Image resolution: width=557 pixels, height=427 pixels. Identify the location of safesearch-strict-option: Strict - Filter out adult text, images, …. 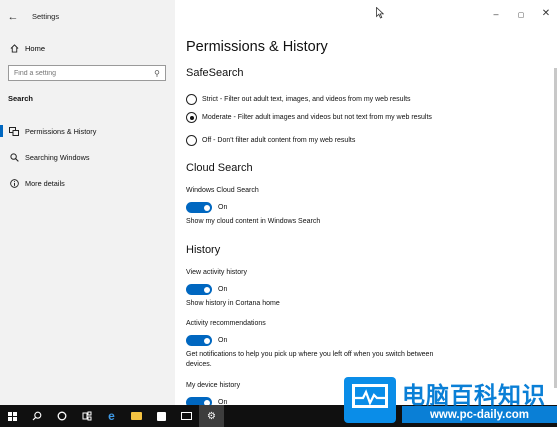
(313, 99).